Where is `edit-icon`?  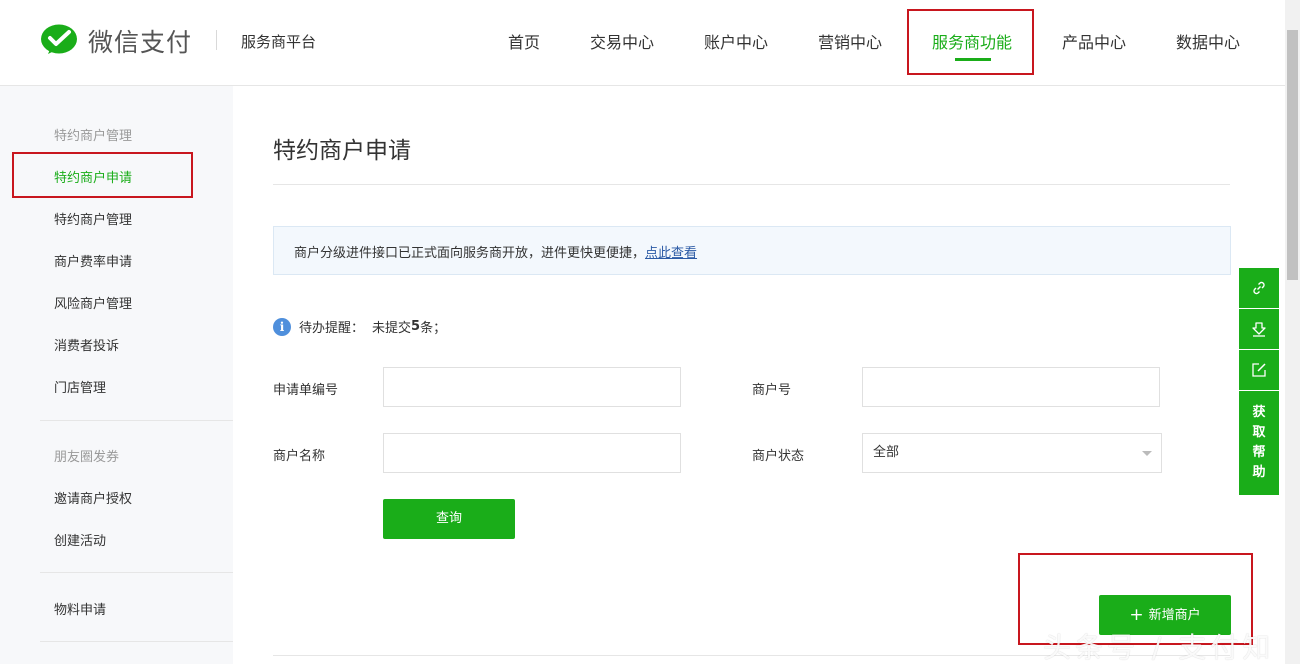 edit-icon is located at coordinates (1259, 370).